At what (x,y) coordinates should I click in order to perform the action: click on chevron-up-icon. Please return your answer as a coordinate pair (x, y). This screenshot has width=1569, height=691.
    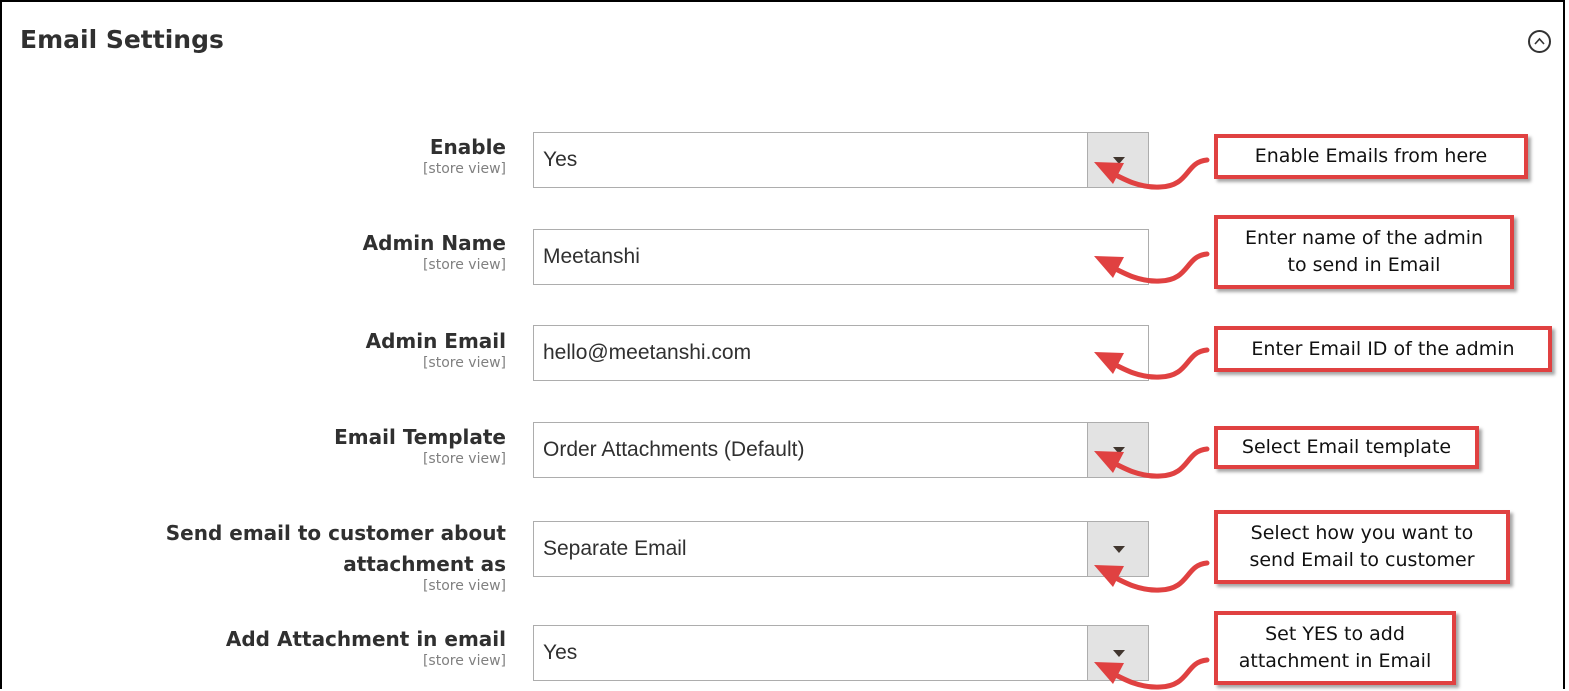
    Looking at the image, I should click on (1539, 41).